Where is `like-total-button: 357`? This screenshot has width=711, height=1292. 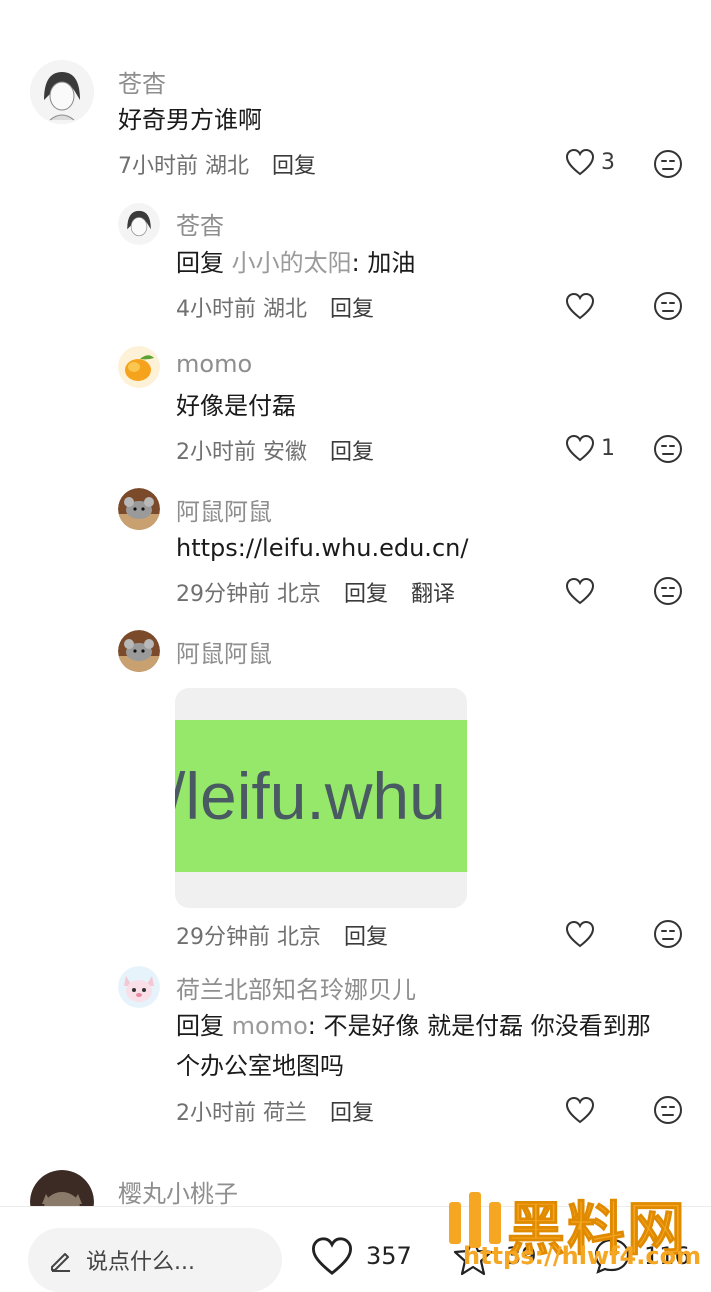 like-total-button: 357 is located at coordinates (361, 1256).